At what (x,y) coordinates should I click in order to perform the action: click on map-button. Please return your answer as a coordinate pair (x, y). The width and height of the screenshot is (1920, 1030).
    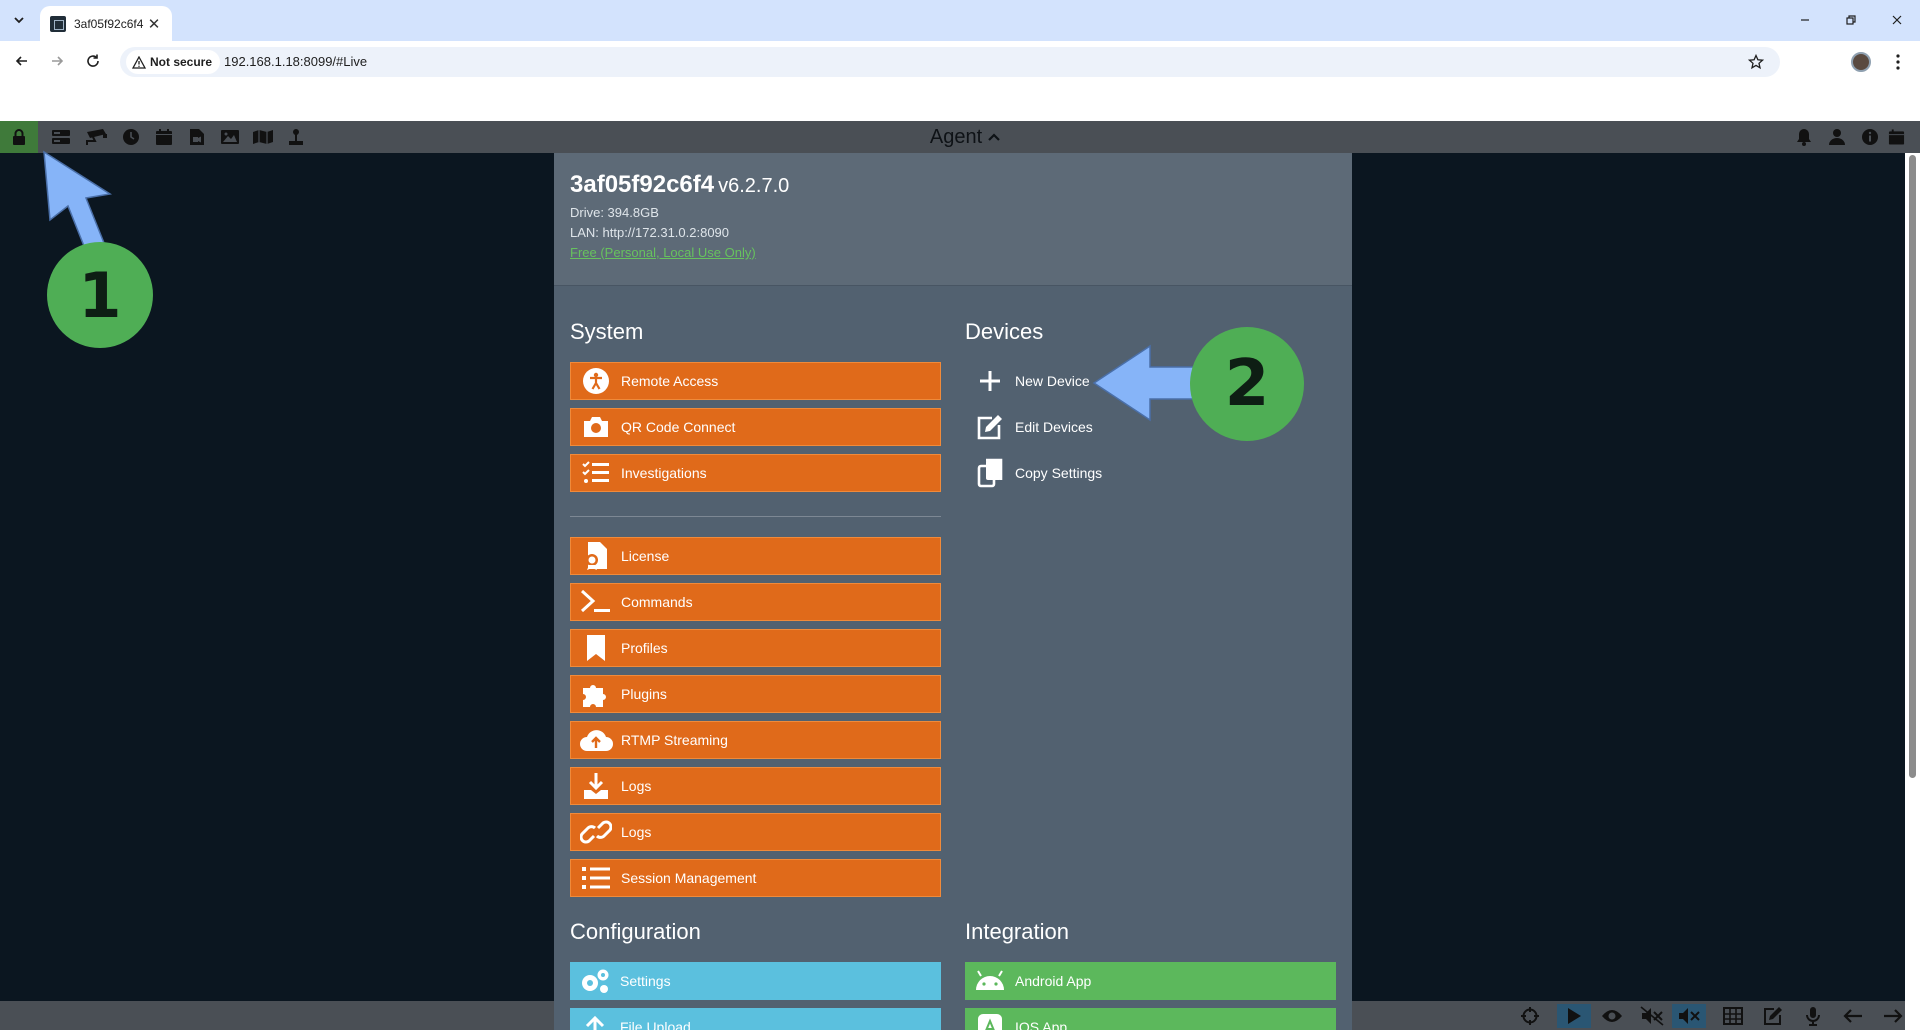
    Looking at the image, I should click on (263, 137).